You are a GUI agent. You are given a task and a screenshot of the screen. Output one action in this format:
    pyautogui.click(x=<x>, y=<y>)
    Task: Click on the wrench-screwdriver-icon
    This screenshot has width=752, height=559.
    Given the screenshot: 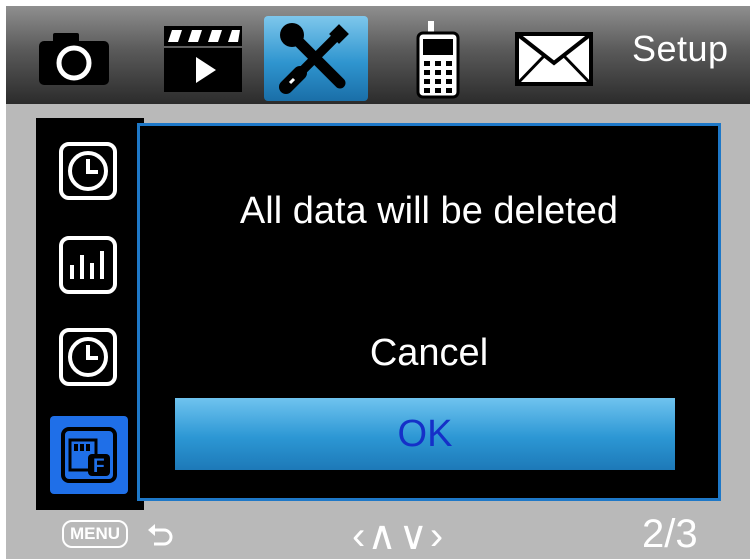 What is the action you would take?
    pyautogui.click(x=314, y=58)
    